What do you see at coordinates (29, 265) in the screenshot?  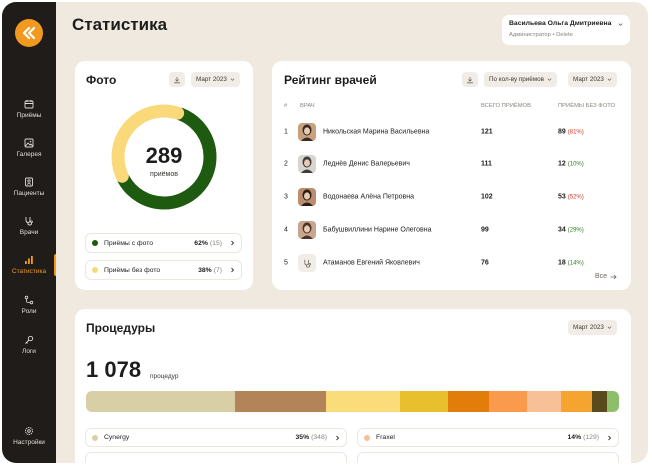 I see `sidebar-item-statistics: Статистика` at bounding box center [29, 265].